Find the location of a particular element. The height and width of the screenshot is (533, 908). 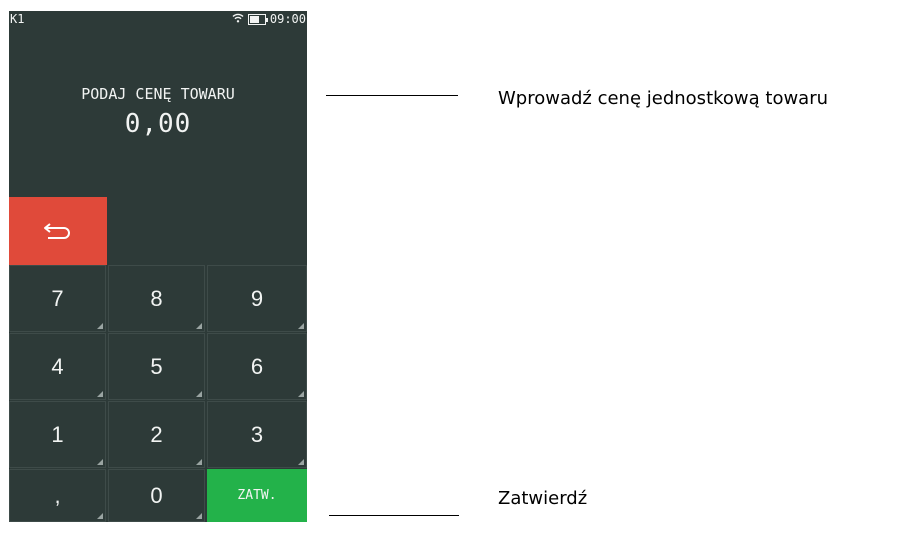

key-7: 7 is located at coordinates (57, 298).